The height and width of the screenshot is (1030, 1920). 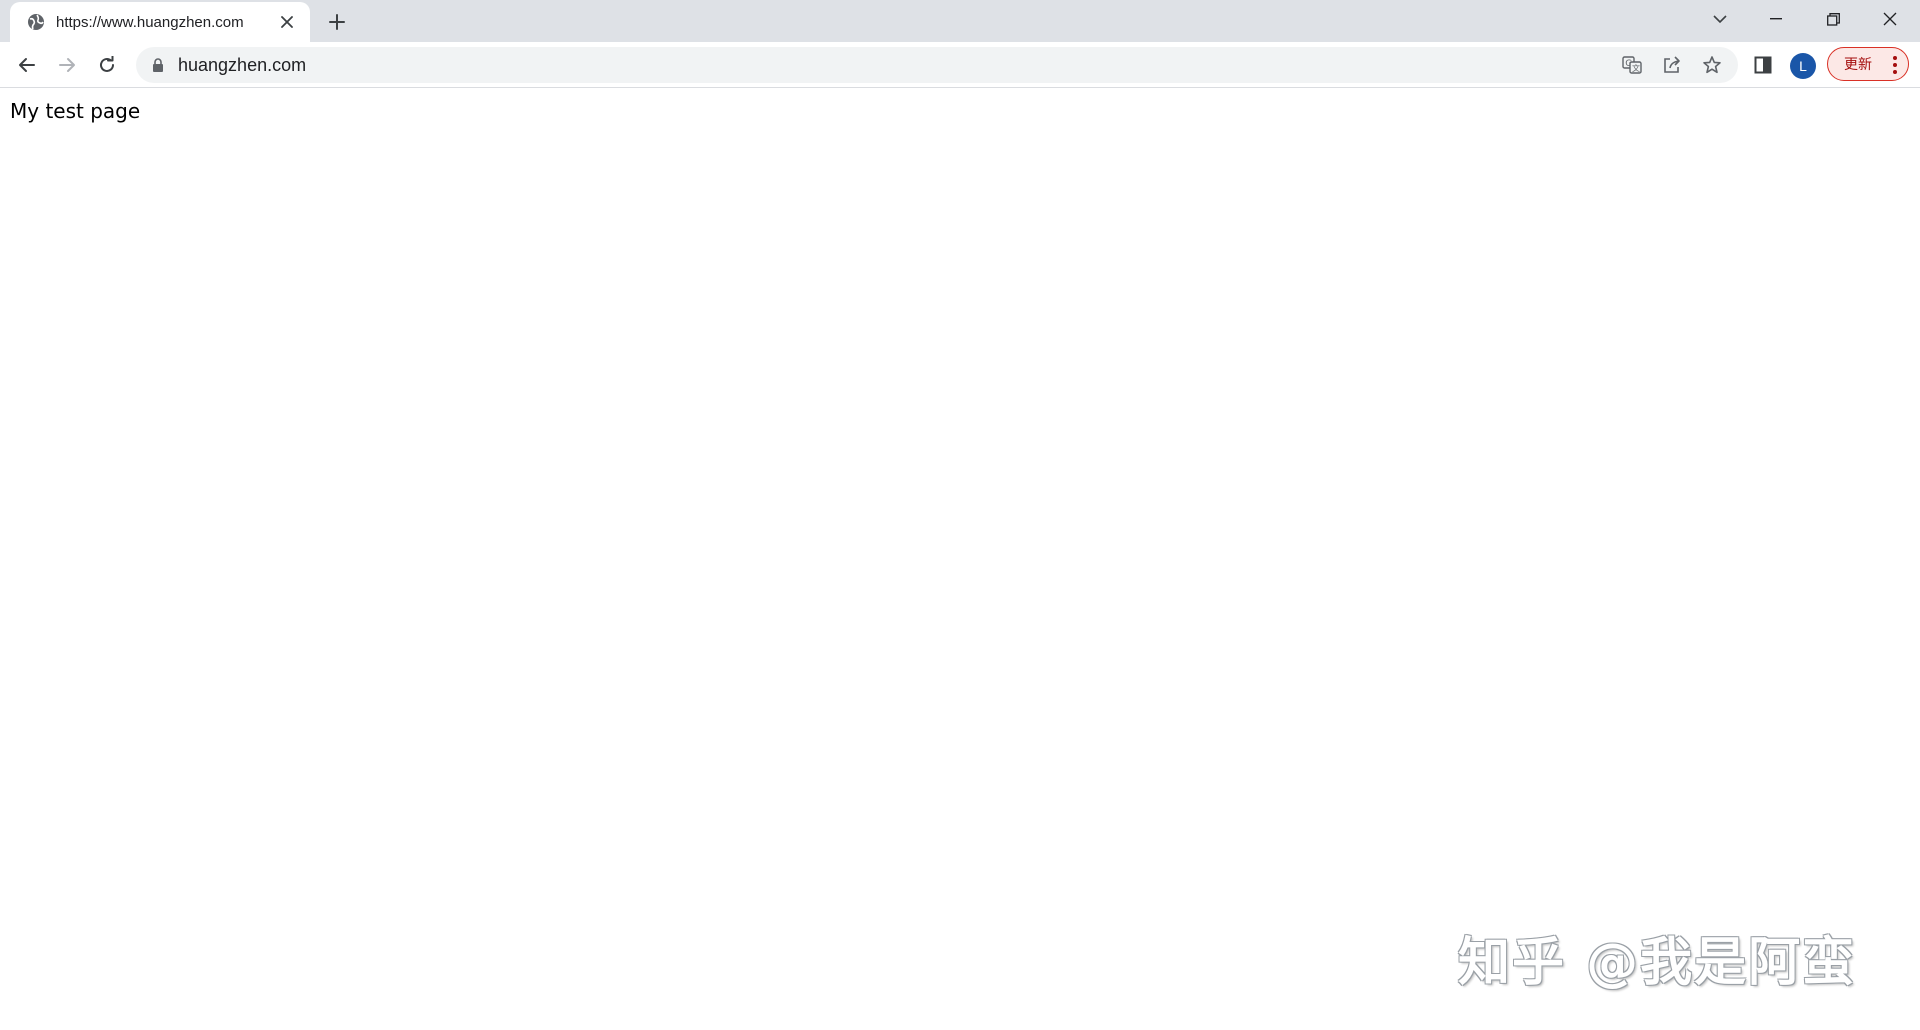 I want to click on new-tab-button, so click(x=337, y=22).